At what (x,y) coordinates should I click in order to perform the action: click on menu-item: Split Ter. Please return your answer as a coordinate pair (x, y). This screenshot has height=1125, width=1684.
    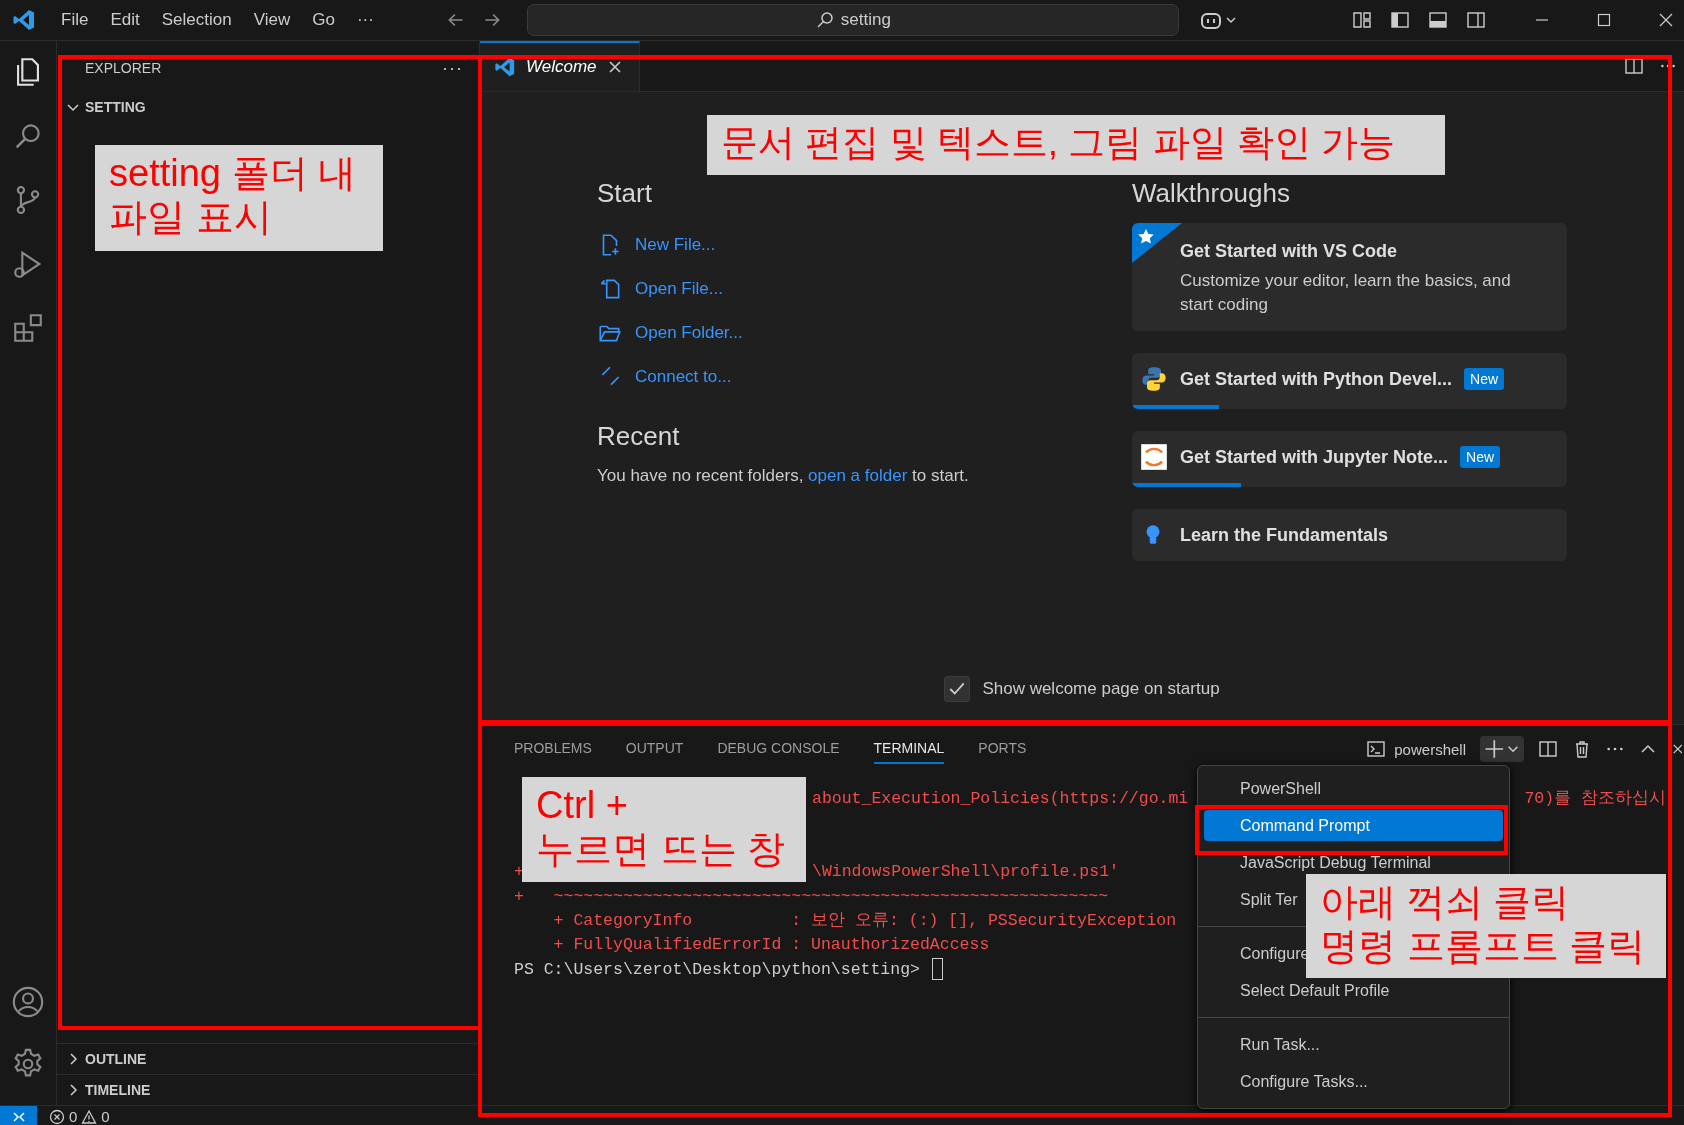
    Looking at the image, I should click on (1251, 899).